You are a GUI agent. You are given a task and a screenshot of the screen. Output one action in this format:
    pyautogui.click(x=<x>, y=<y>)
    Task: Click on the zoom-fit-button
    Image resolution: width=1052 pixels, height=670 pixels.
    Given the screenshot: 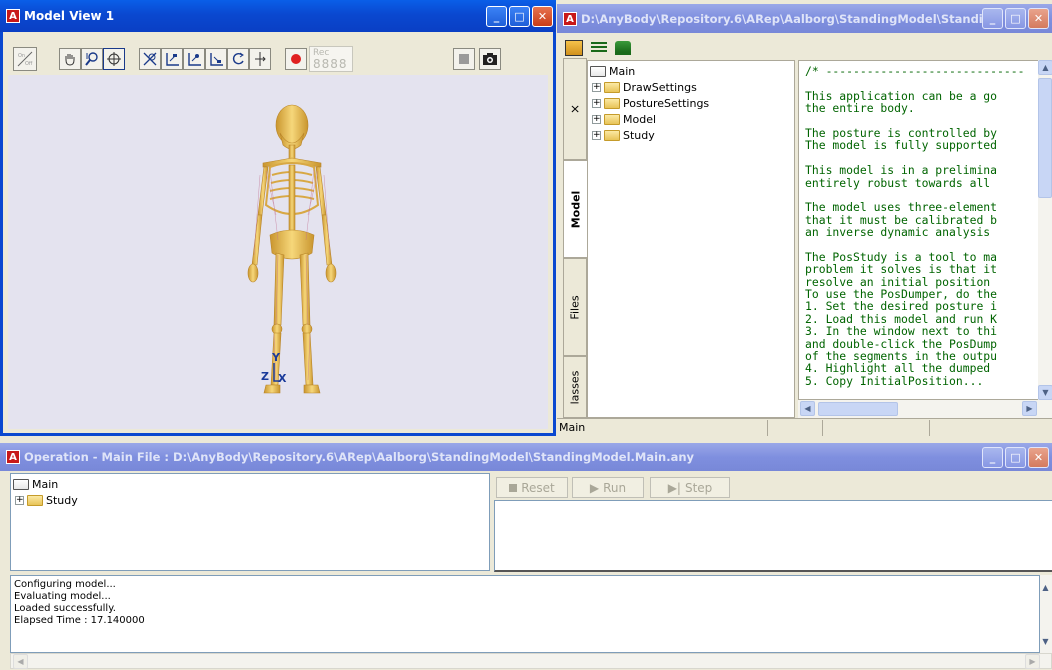 What is the action you would take?
    pyautogui.click(x=150, y=59)
    